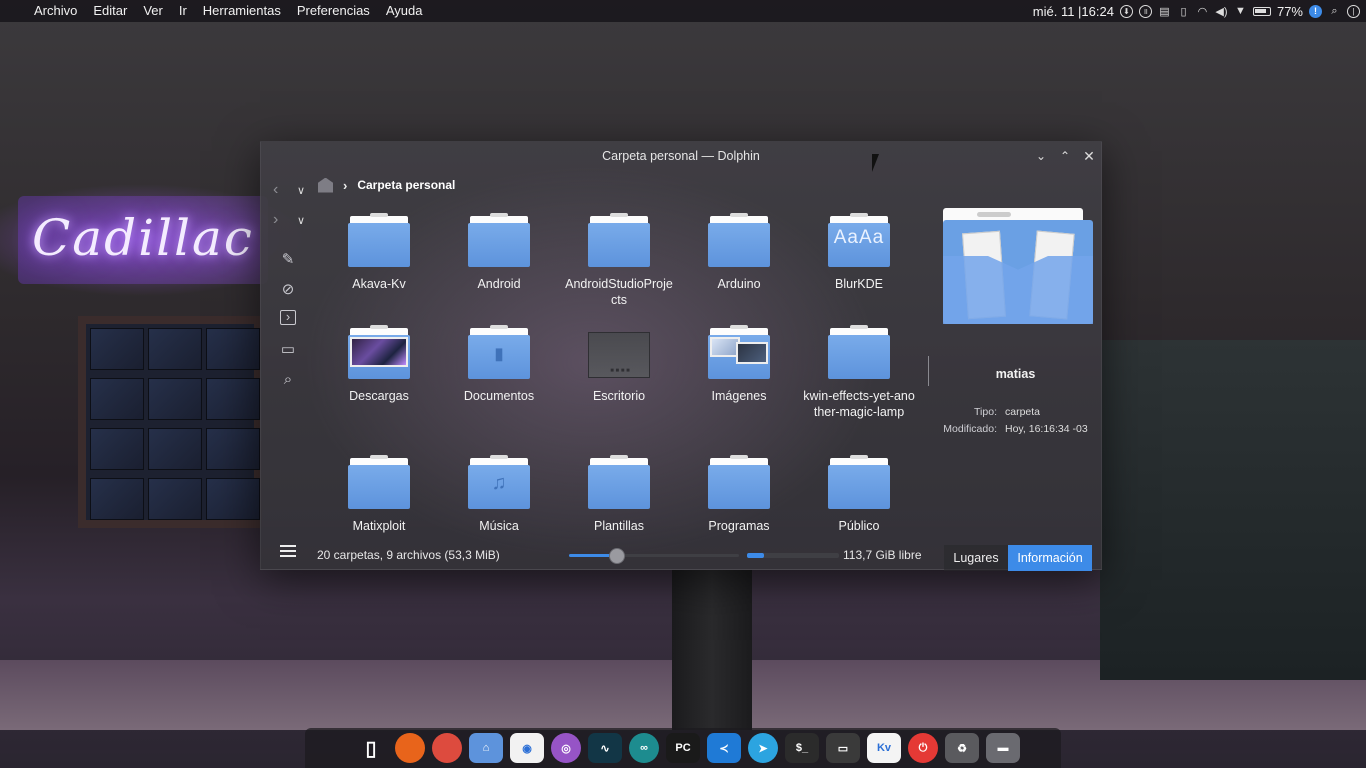 Image resolution: width=1366 pixels, height=768 pixels. Describe the element at coordinates (619, 526) in the screenshot. I see `file-item-label: Plantillas` at that location.